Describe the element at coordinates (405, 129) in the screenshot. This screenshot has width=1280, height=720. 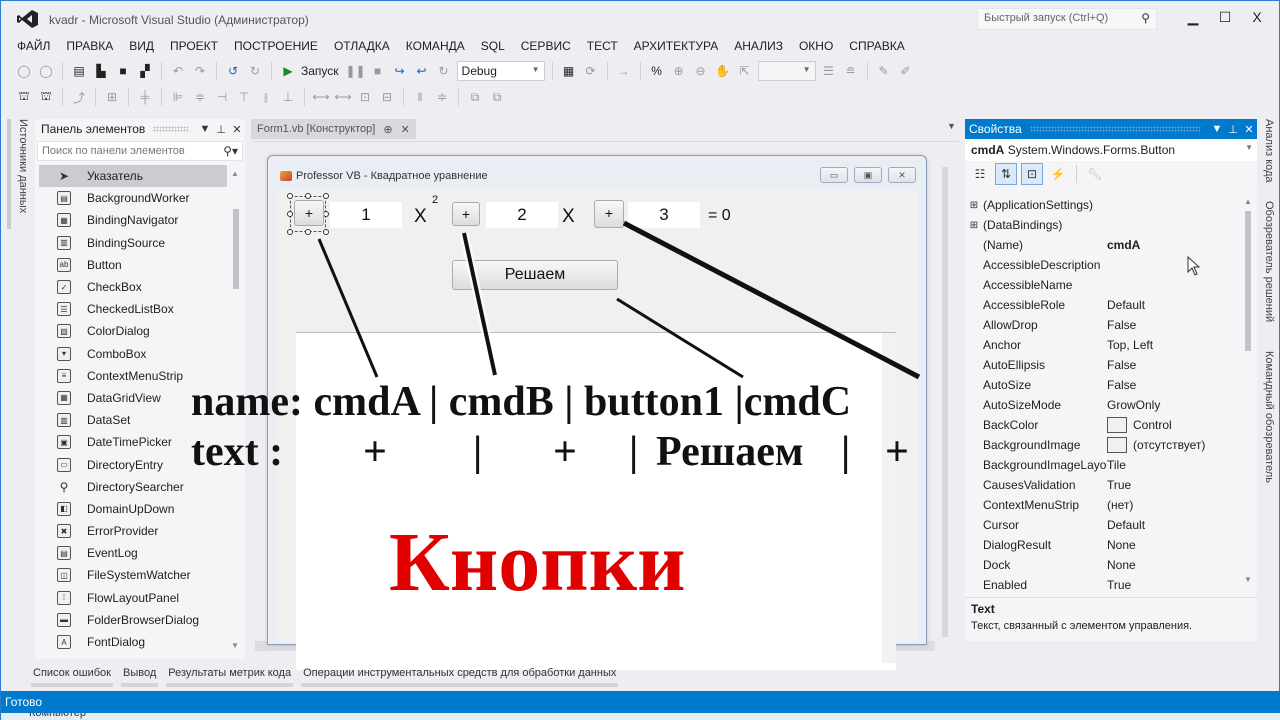
I see `close-tab-icon: ✕` at that location.